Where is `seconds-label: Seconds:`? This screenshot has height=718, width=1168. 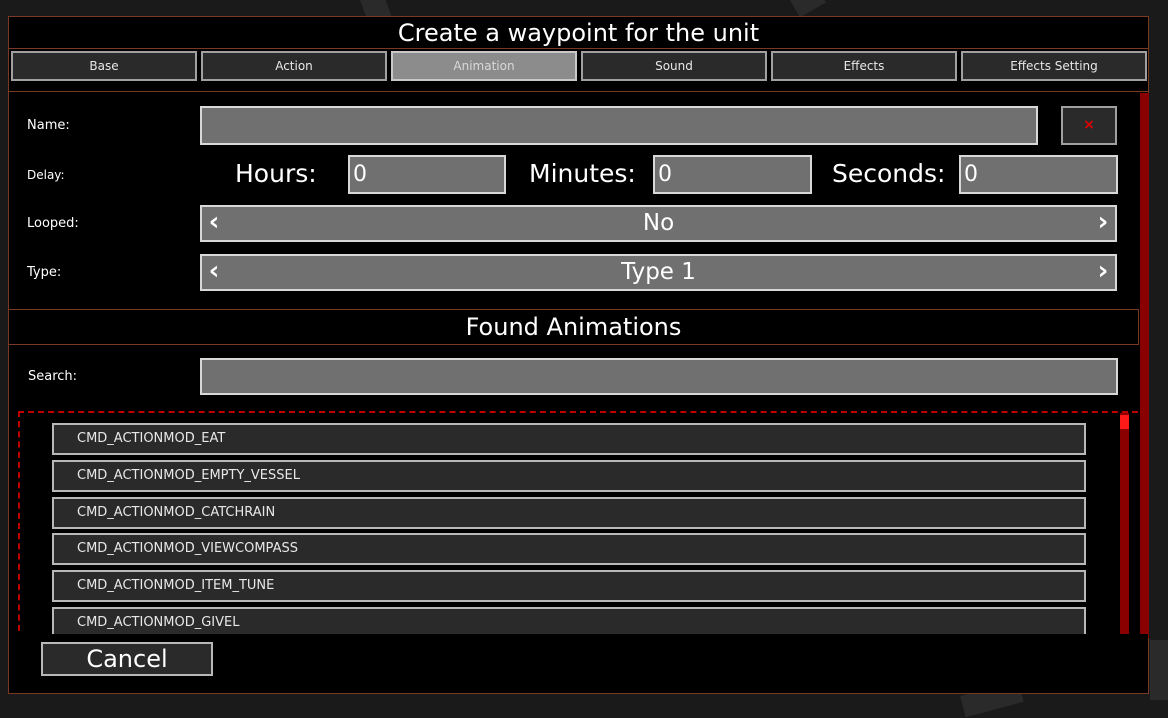
seconds-label: Seconds: is located at coordinates (889, 173).